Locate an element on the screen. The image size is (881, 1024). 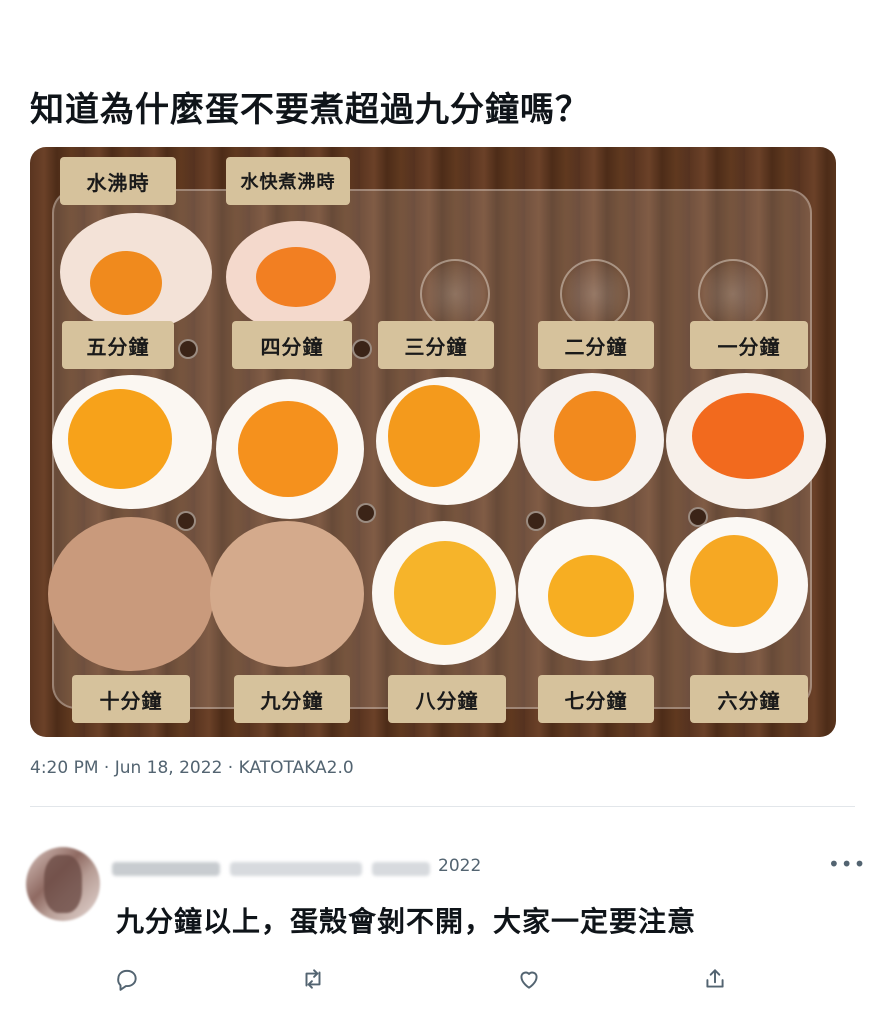
share-icon is located at coordinates (716, 980).